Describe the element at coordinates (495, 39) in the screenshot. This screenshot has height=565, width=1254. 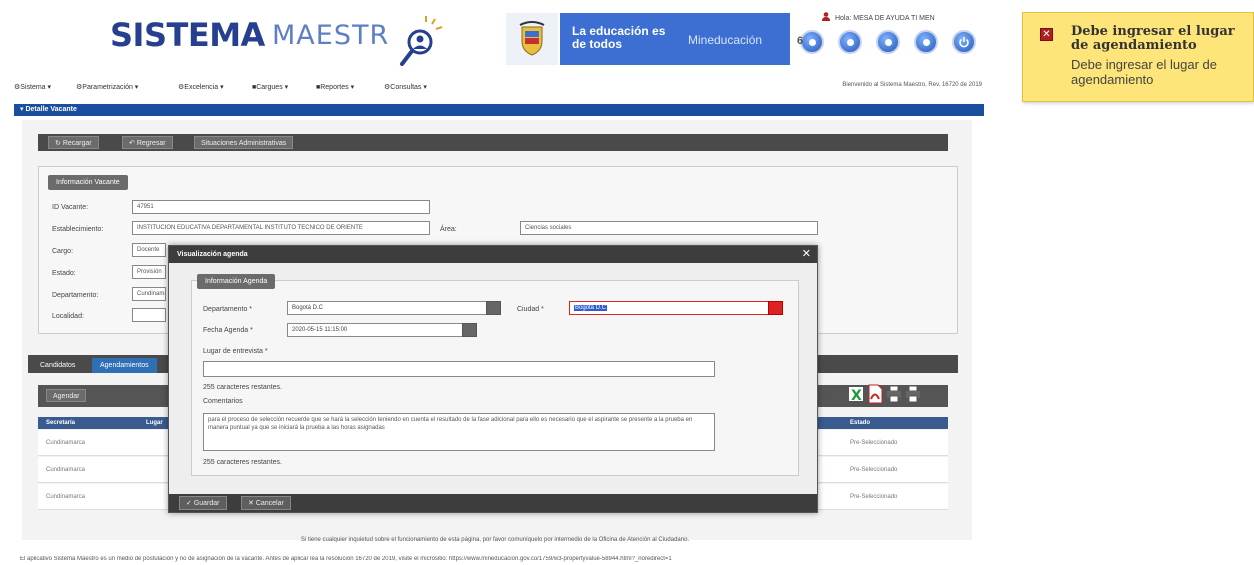
I see `header: SISTEMA MAESTR La educación es de todos` at that location.